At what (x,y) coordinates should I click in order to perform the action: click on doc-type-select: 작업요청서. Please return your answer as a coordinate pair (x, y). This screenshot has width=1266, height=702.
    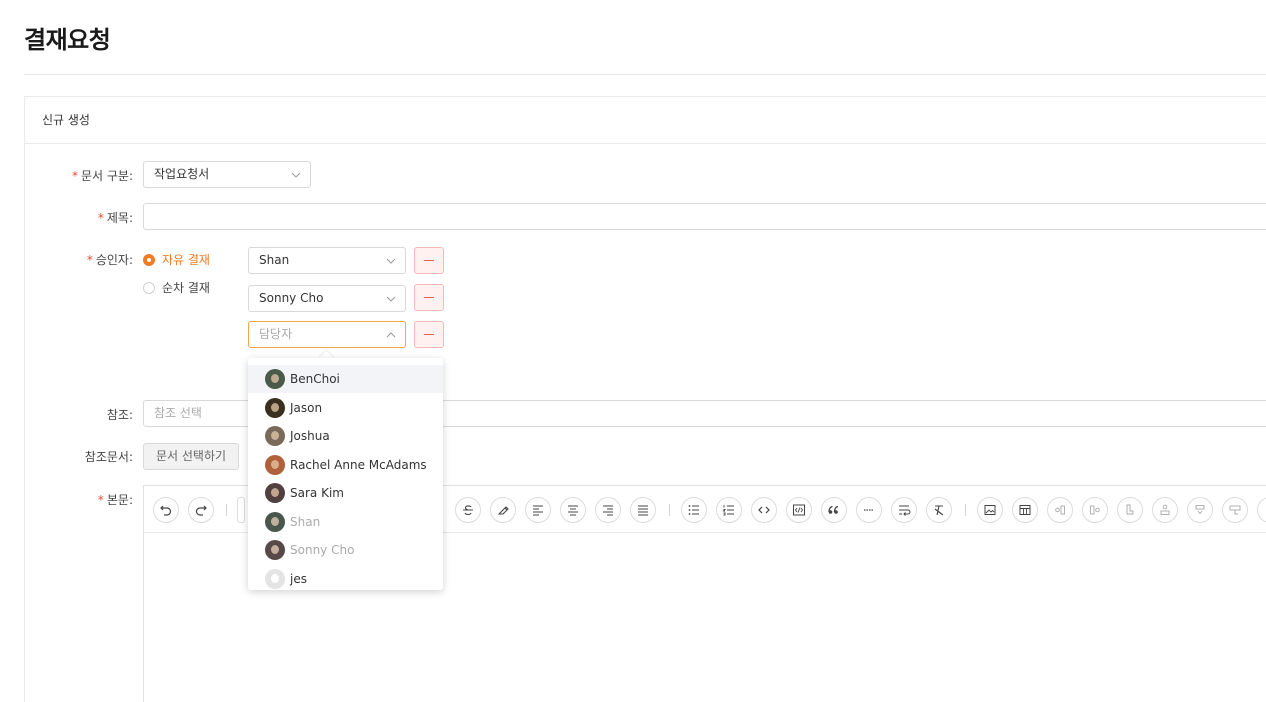
    Looking at the image, I should click on (227, 174).